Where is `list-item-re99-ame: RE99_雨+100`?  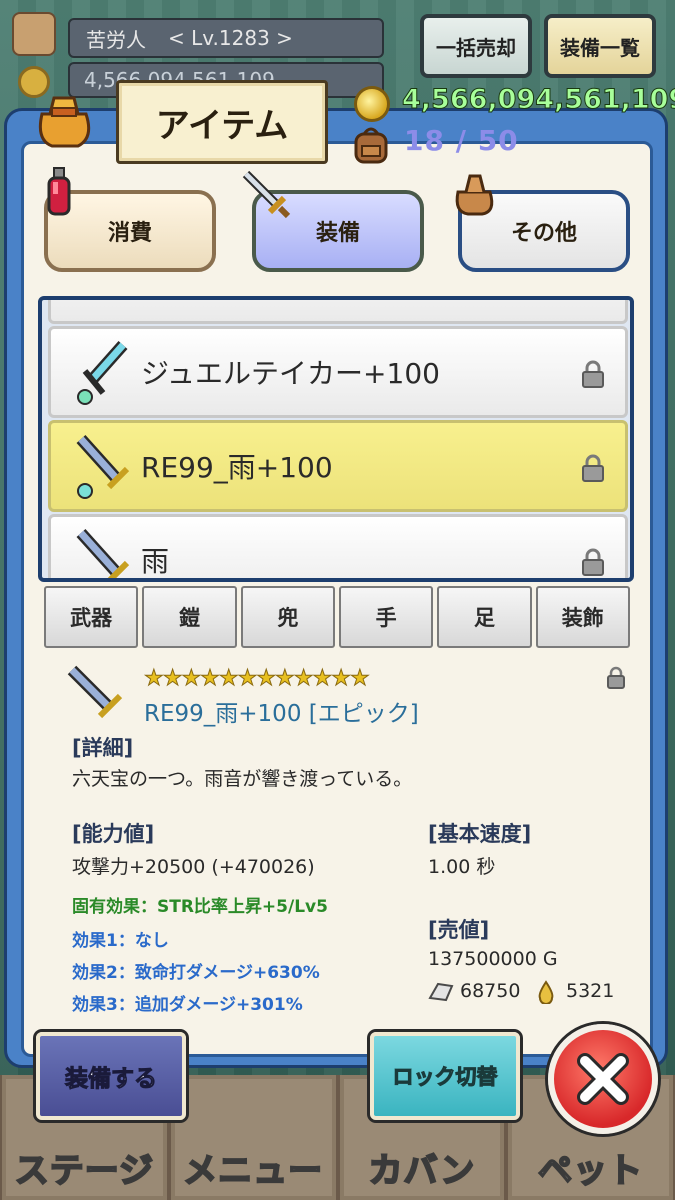 list-item-re99-ame: RE99_雨+100 is located at coordinates (338, 466).